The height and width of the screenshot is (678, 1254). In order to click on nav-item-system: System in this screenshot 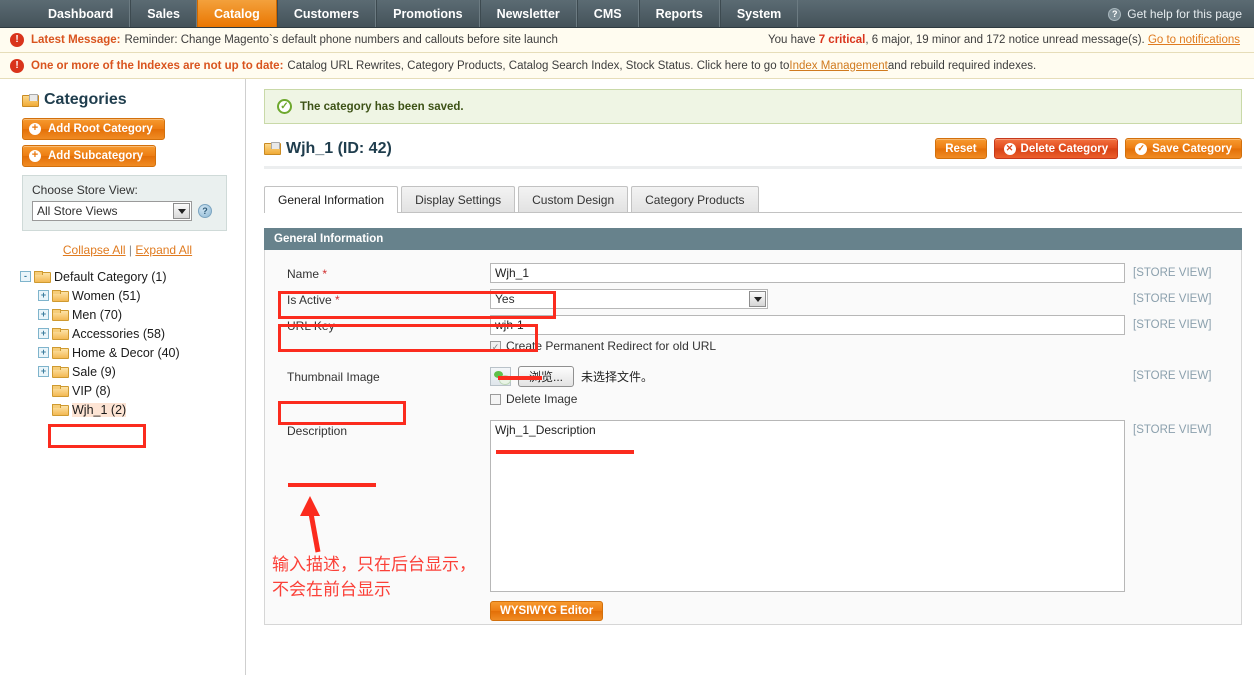, I will do `click(759, 13)`.